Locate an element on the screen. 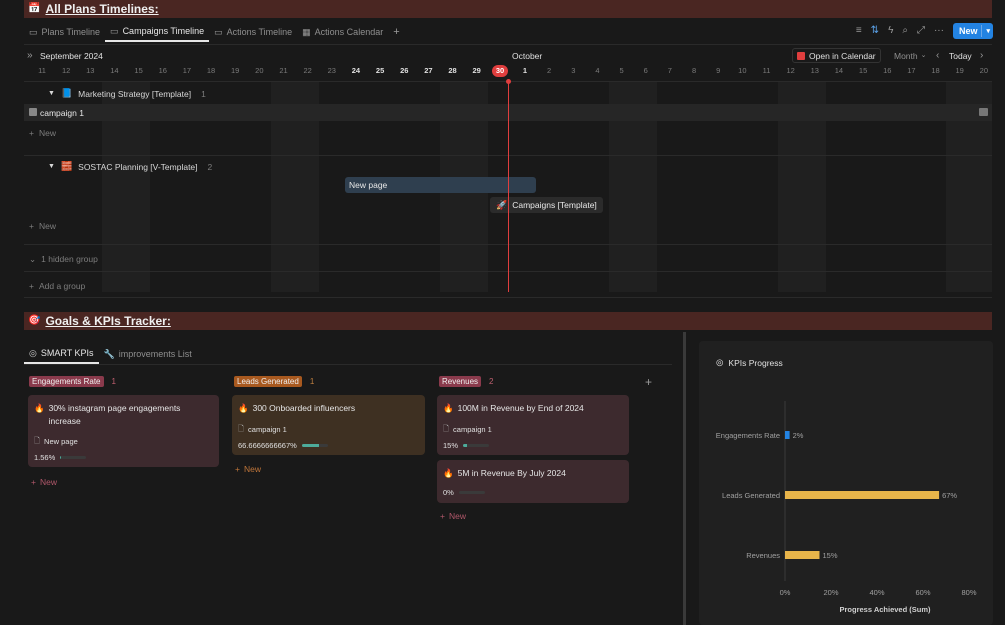 The width and height of the screenshot is (1005, 625). filter-icon: ≡ is located at coordinates (859, 31).